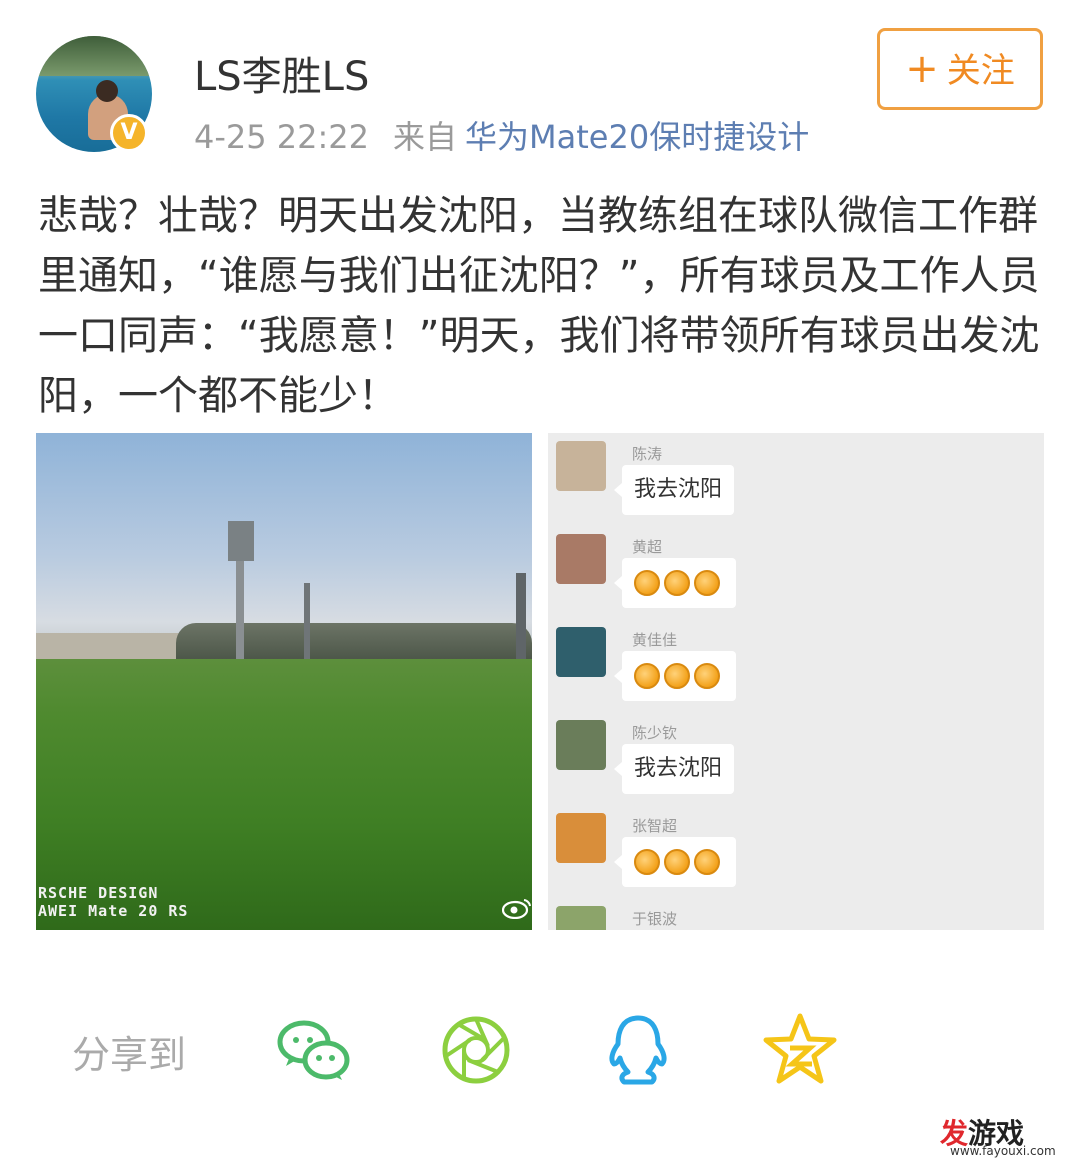 The height and width of the screenshot is (1161, 1080). I want to click on watermark-line-2: AWEI Mate 20 RS, so click(113, 911).